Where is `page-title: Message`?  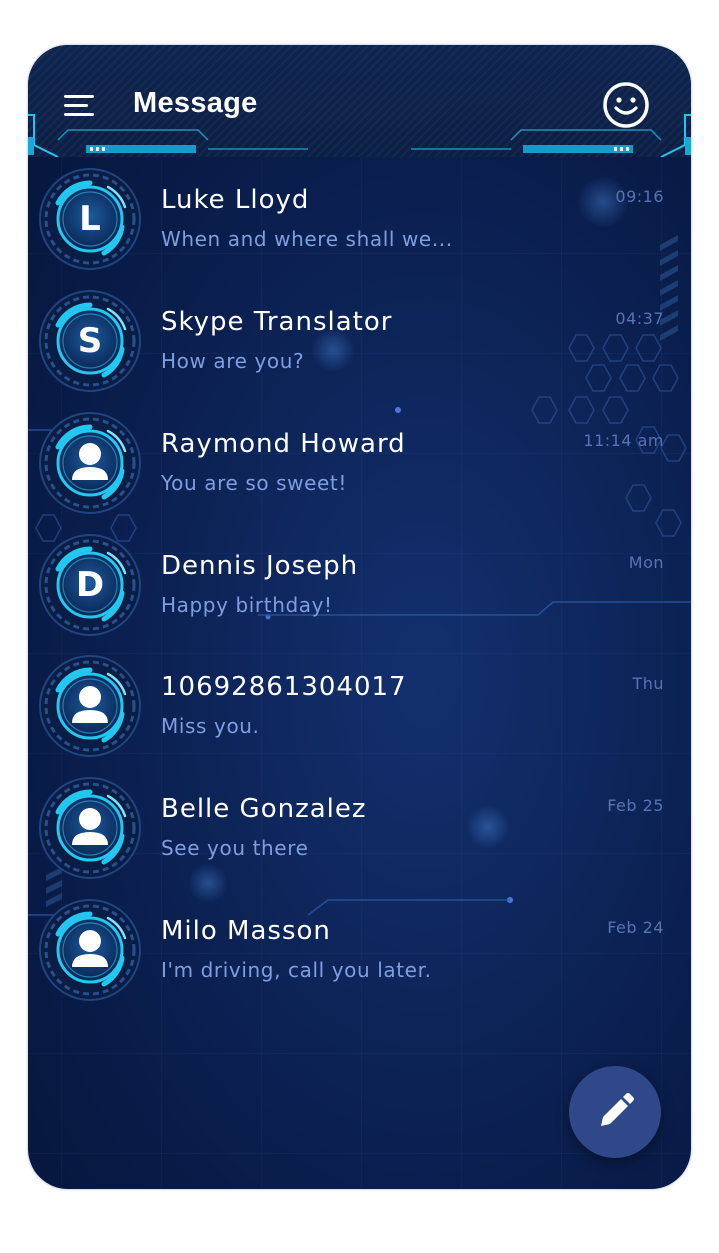 page-title: Message is located at coordinates (195, 103).